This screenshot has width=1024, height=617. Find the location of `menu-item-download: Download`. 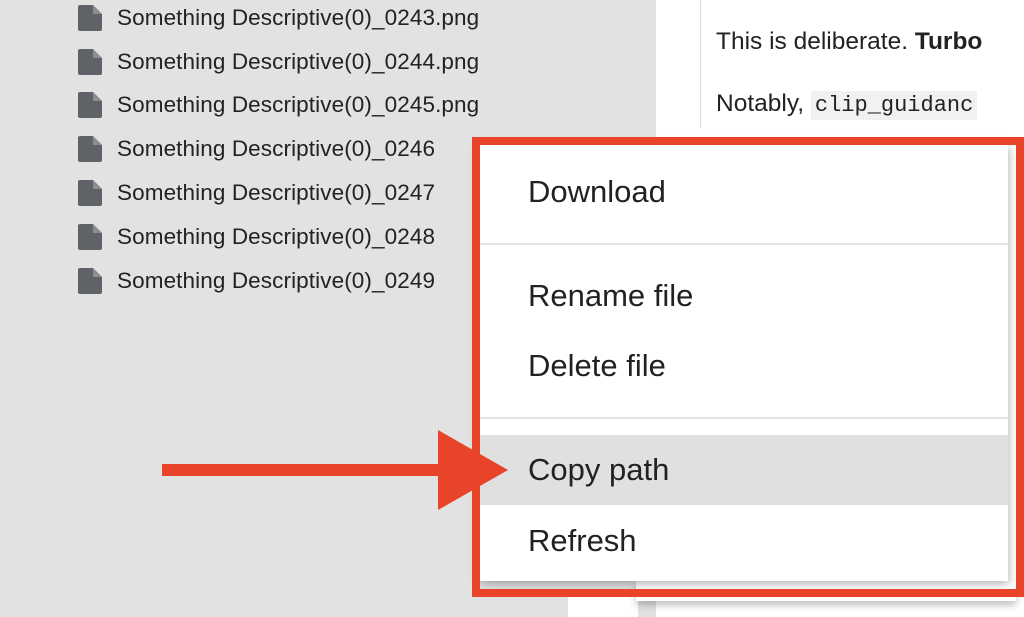

menu-item-download: Download is located at coordinates (744, 192).